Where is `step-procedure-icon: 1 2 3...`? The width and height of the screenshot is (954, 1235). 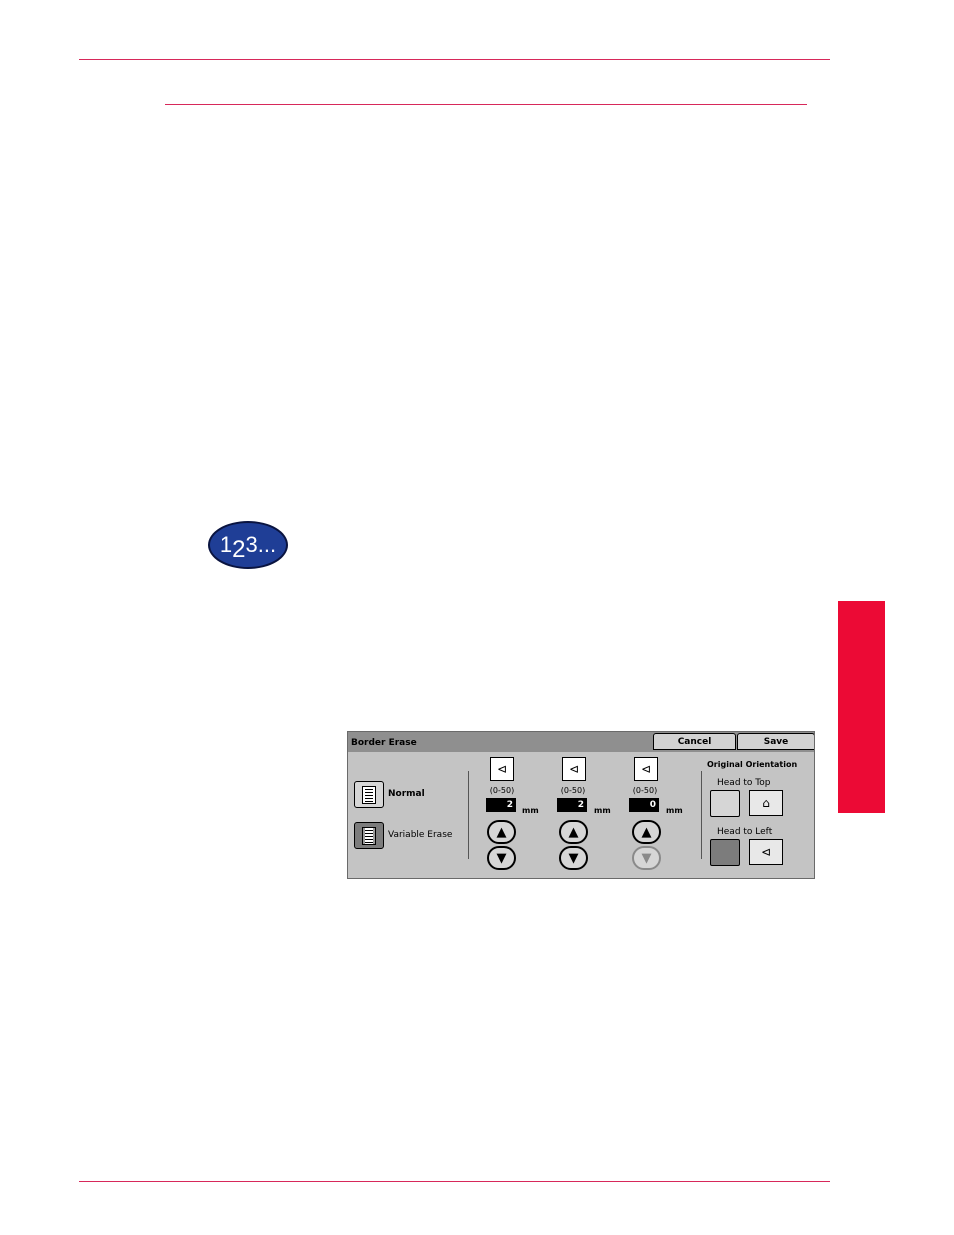
step-procedure-icon: 1 2 3... is located at coordinates (248, 545).